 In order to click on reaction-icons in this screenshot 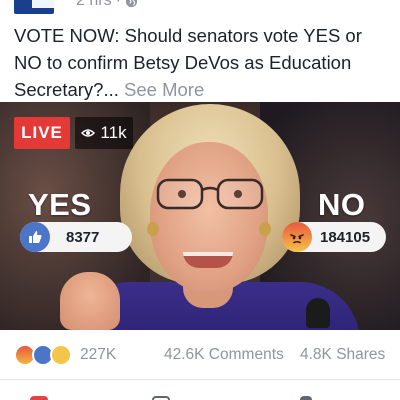, I will do `click(45, 355)`.